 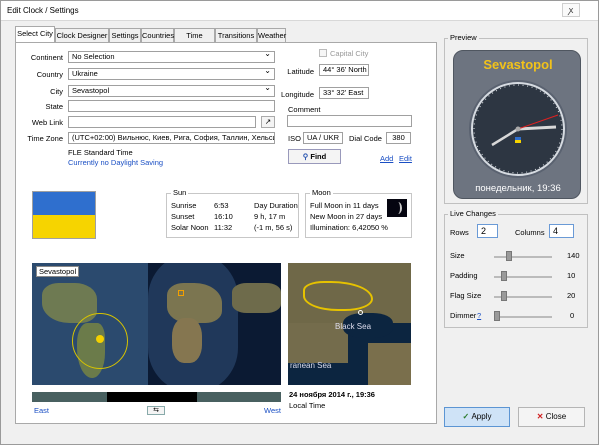 What do you see at coordinates (349, 53) in the screenshot?
I see `capital-label: Capital City` at bounding box center [349, 53].